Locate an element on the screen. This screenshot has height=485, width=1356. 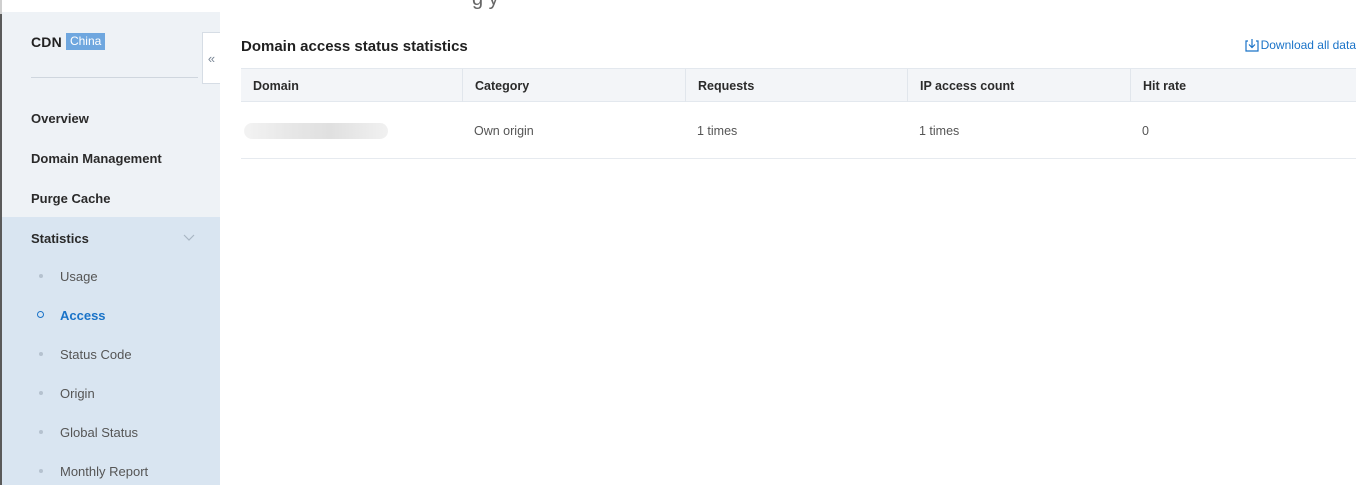
column-header-requests: Requests is located at coordinates (796, 85).